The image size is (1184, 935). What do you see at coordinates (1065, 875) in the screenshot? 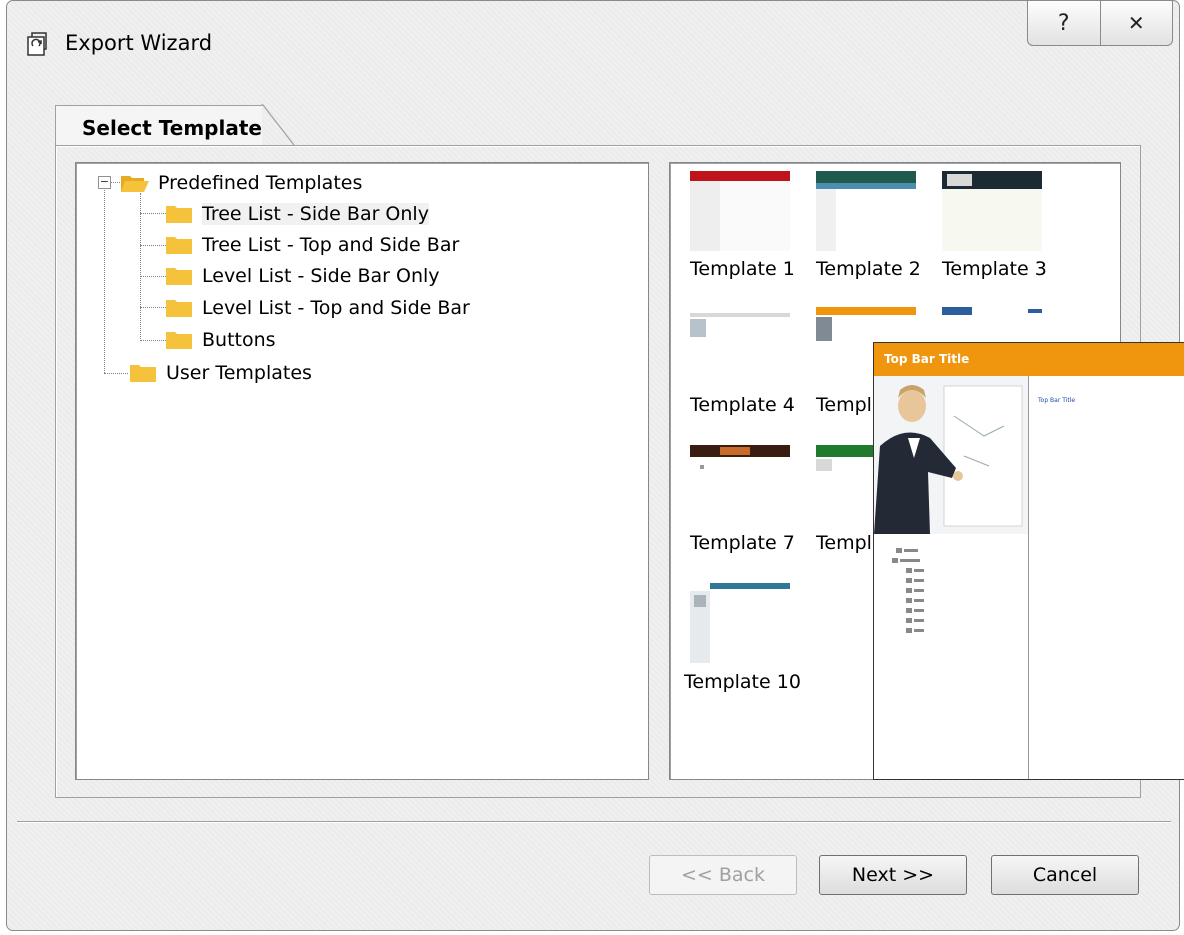
I see `cancel-button: Cancel` at bounding box center [1065, 875].